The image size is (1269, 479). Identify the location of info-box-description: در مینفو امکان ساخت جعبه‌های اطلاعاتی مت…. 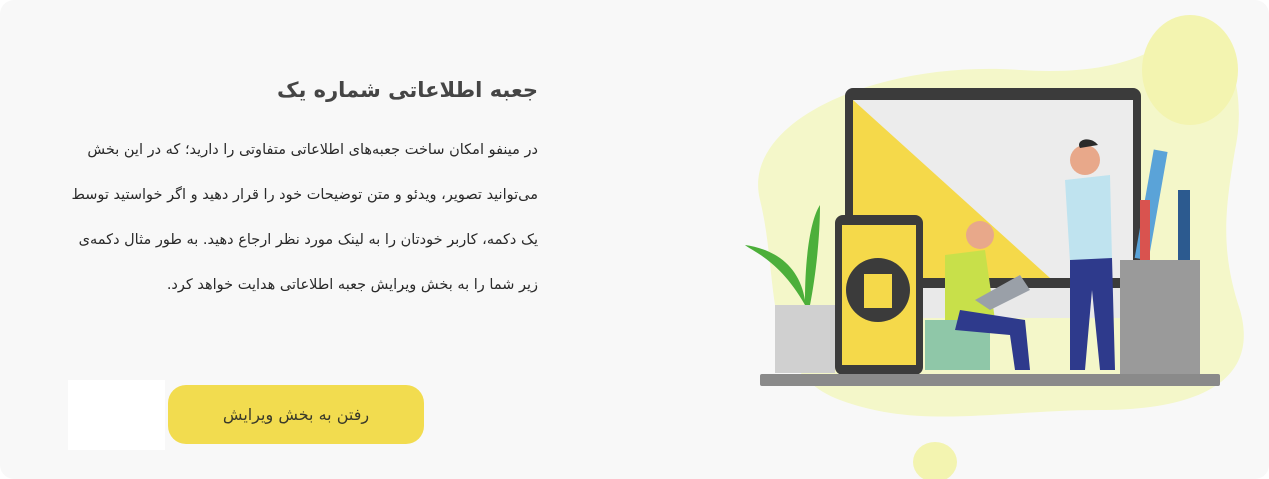
(304, 217).